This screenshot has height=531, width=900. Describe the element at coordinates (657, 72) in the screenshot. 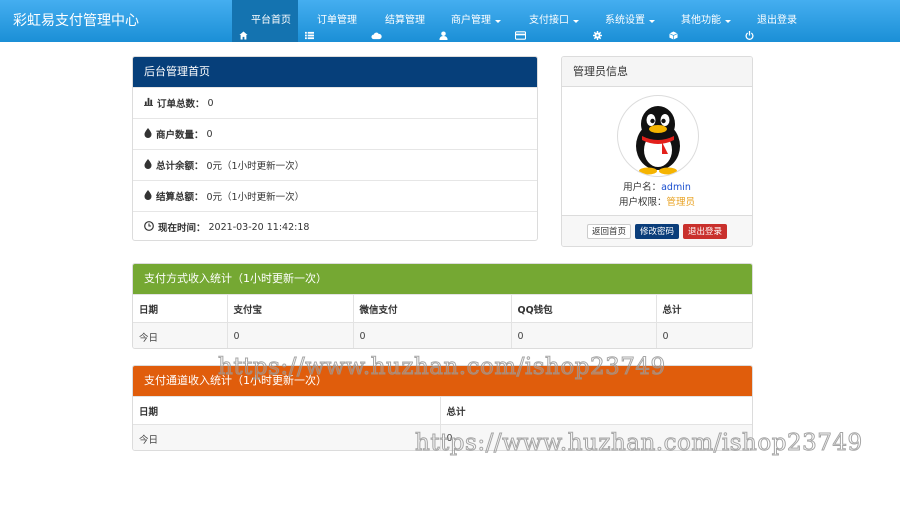

I see `admin-info-title: 管理员信息` at that location.